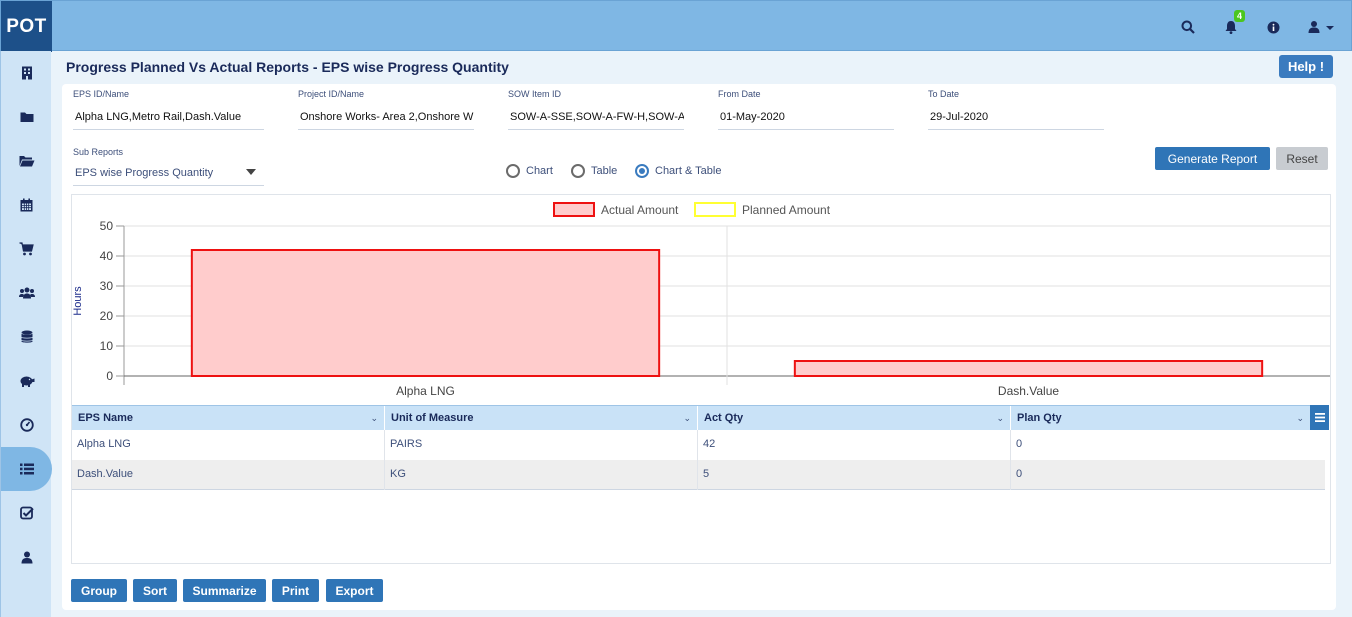 This screenshot has height=617, width=1352. I want to click on column-header-label: EPS Name, so click(106, 418).